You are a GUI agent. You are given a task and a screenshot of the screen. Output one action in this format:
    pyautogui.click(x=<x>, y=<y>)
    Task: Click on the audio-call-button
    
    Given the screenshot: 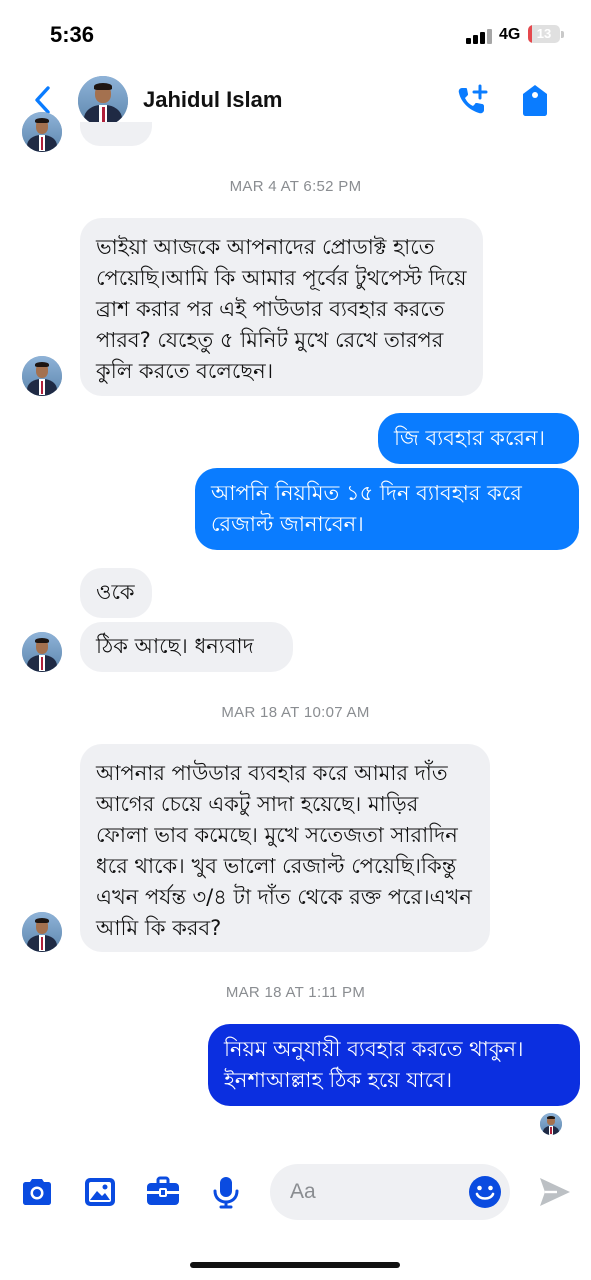 What is the action you would take?
    pyautogui.click(x=473, y=100)
    